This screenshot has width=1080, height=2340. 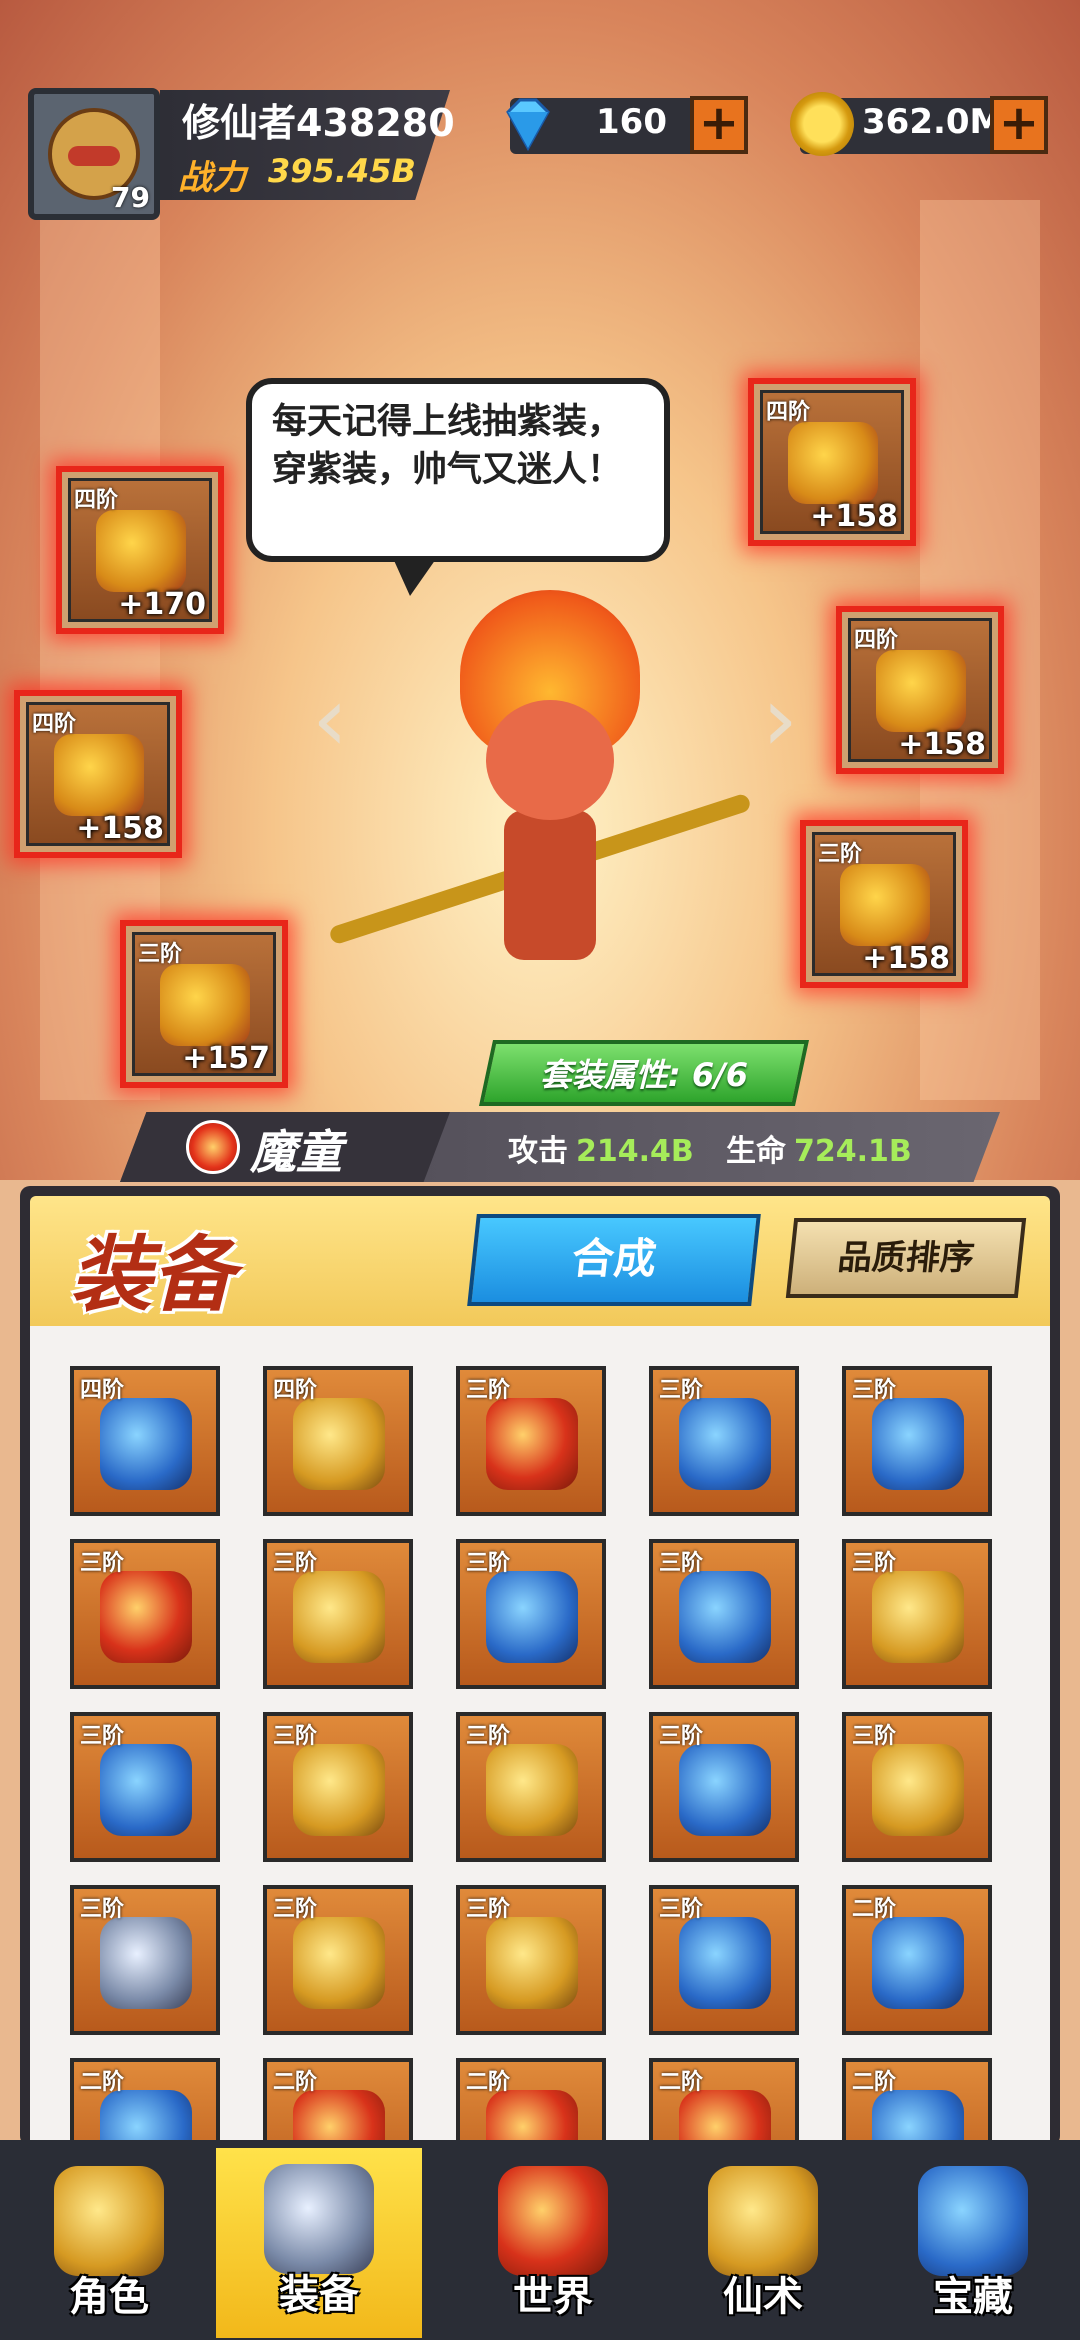 I want to click on equip-slot-hat: 三阶 +158, so click(x=884, y=904).